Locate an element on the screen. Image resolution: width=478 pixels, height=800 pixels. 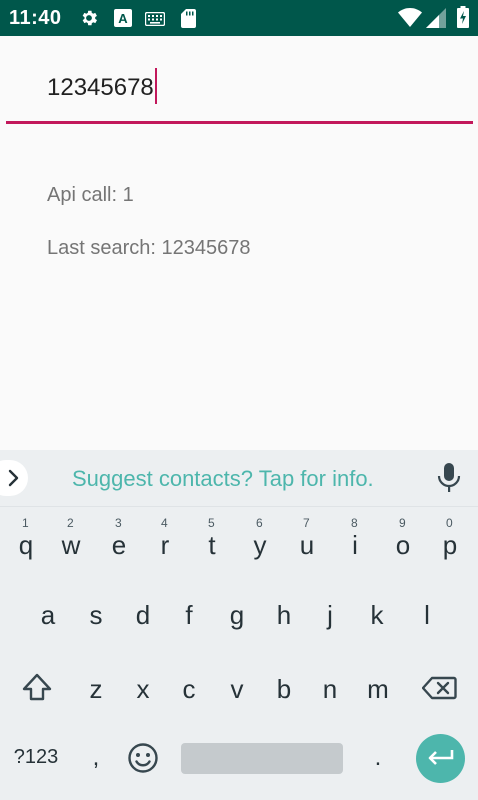
key-p: p0 is located at coordinates (450, 538).